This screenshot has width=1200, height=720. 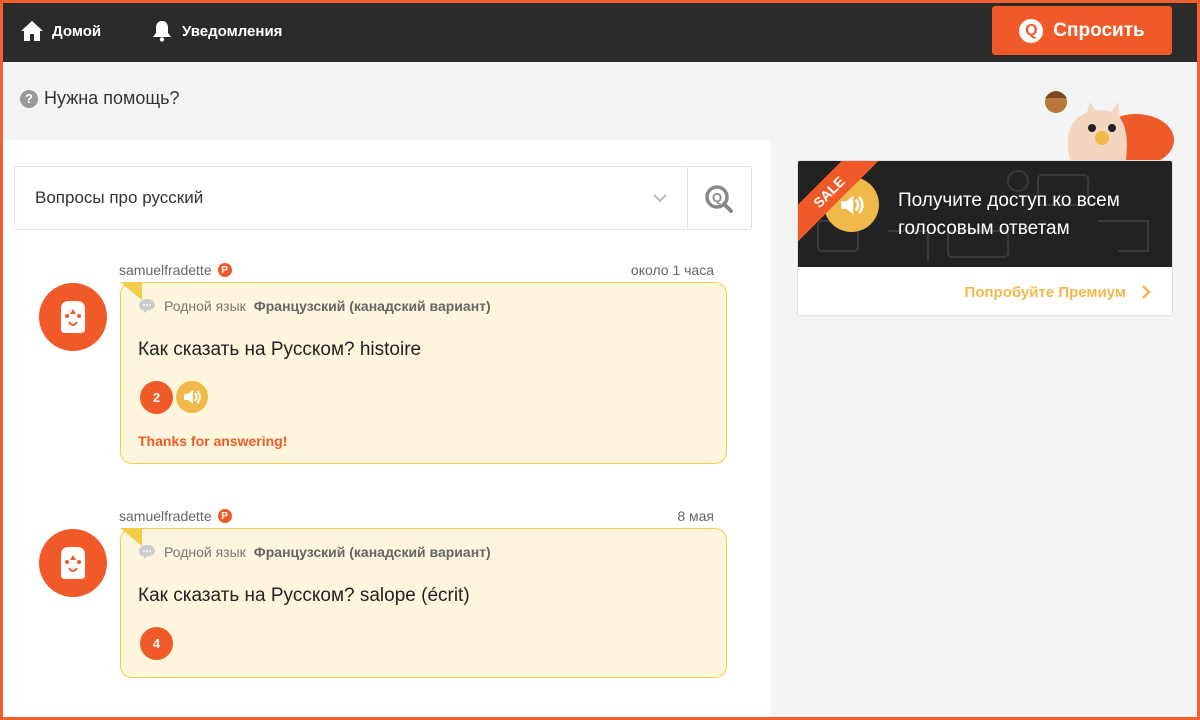 What do you see at coordinates (213, 441) in the screenshot?
I see `thanks-message: Thanks for answering!` at bounding box center [213, 441].